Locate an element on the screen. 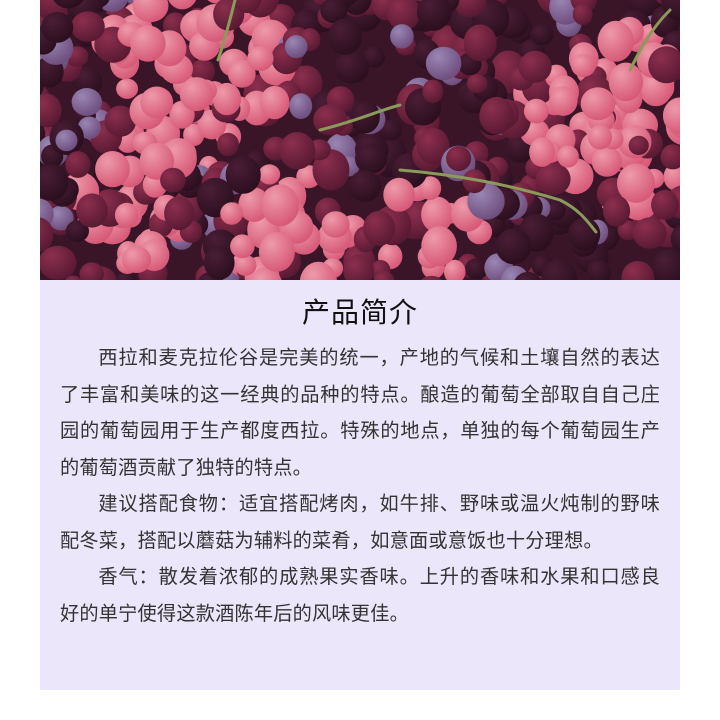  section-title: 产品简介 is located at coordinates (359, 312).